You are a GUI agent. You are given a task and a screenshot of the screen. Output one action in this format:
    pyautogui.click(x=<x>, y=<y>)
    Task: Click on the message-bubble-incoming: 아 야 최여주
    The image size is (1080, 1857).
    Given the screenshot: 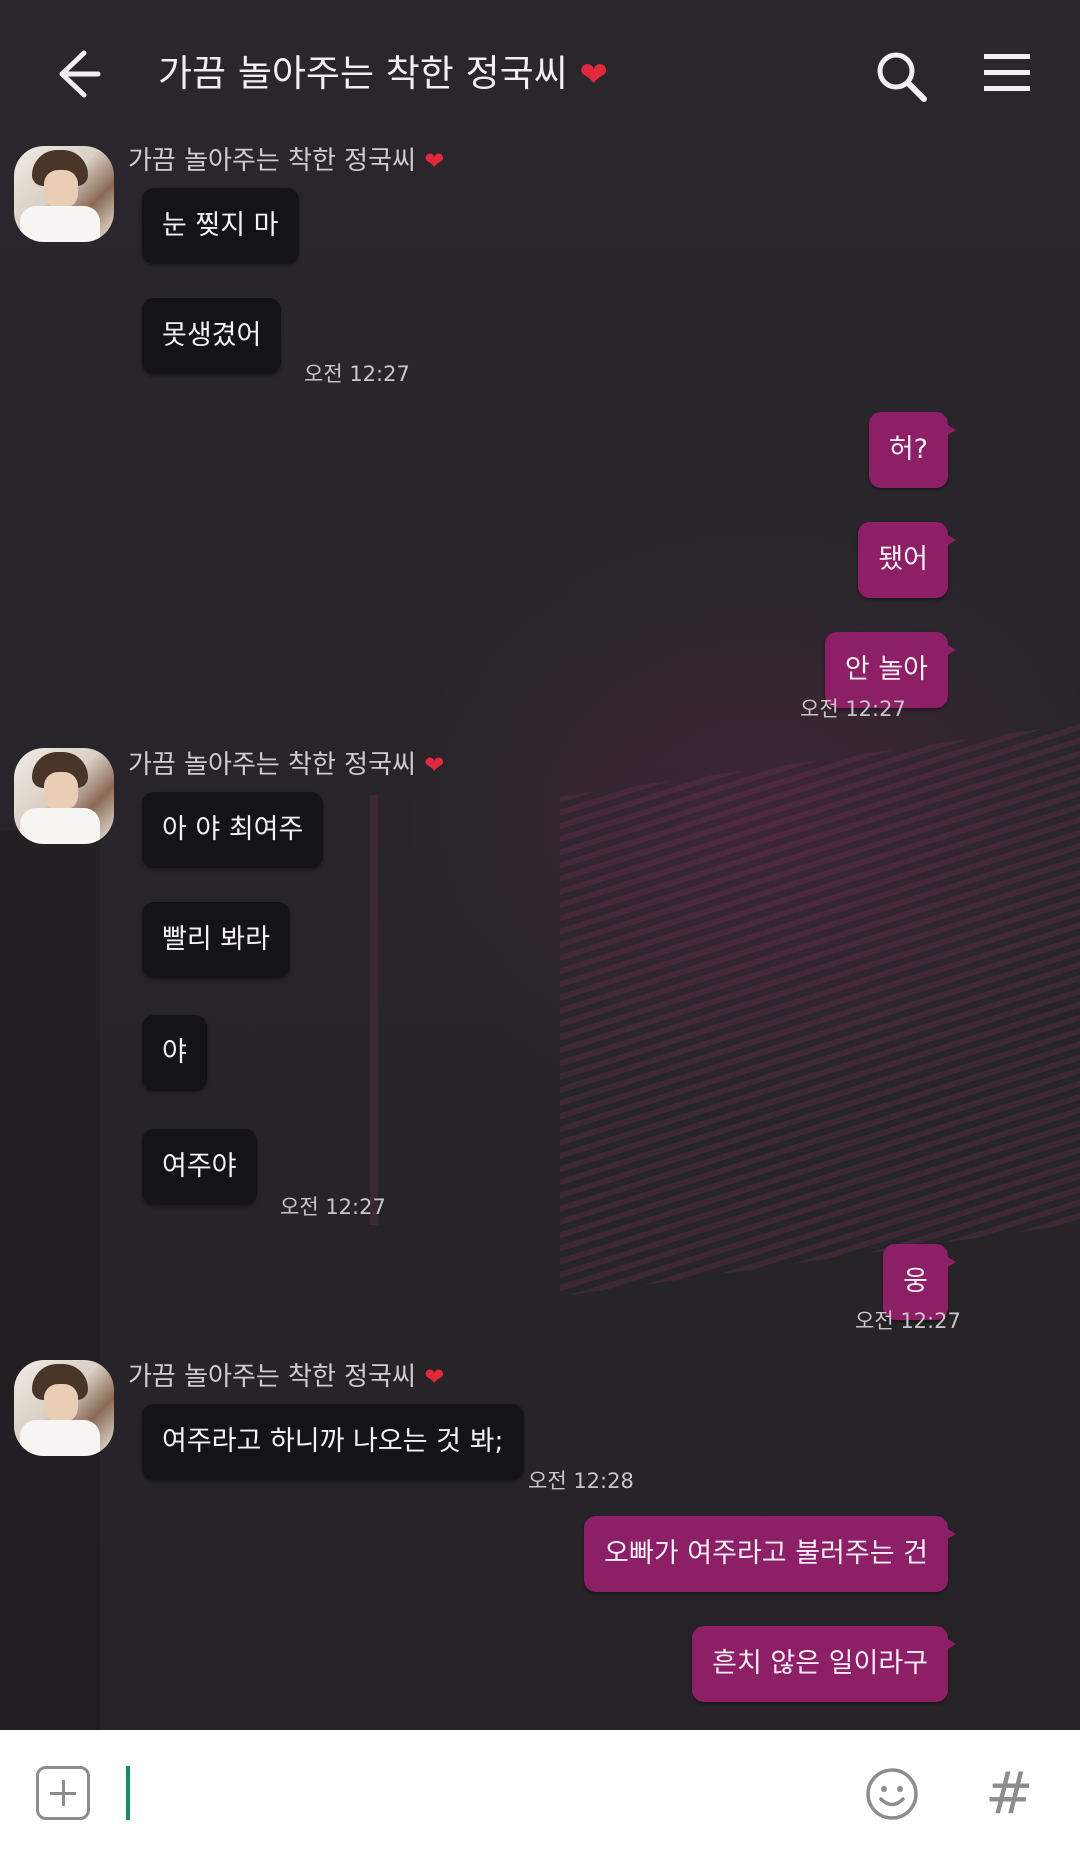 What is the action you would take?
    pyautogui.click(x=233, y=830)
    